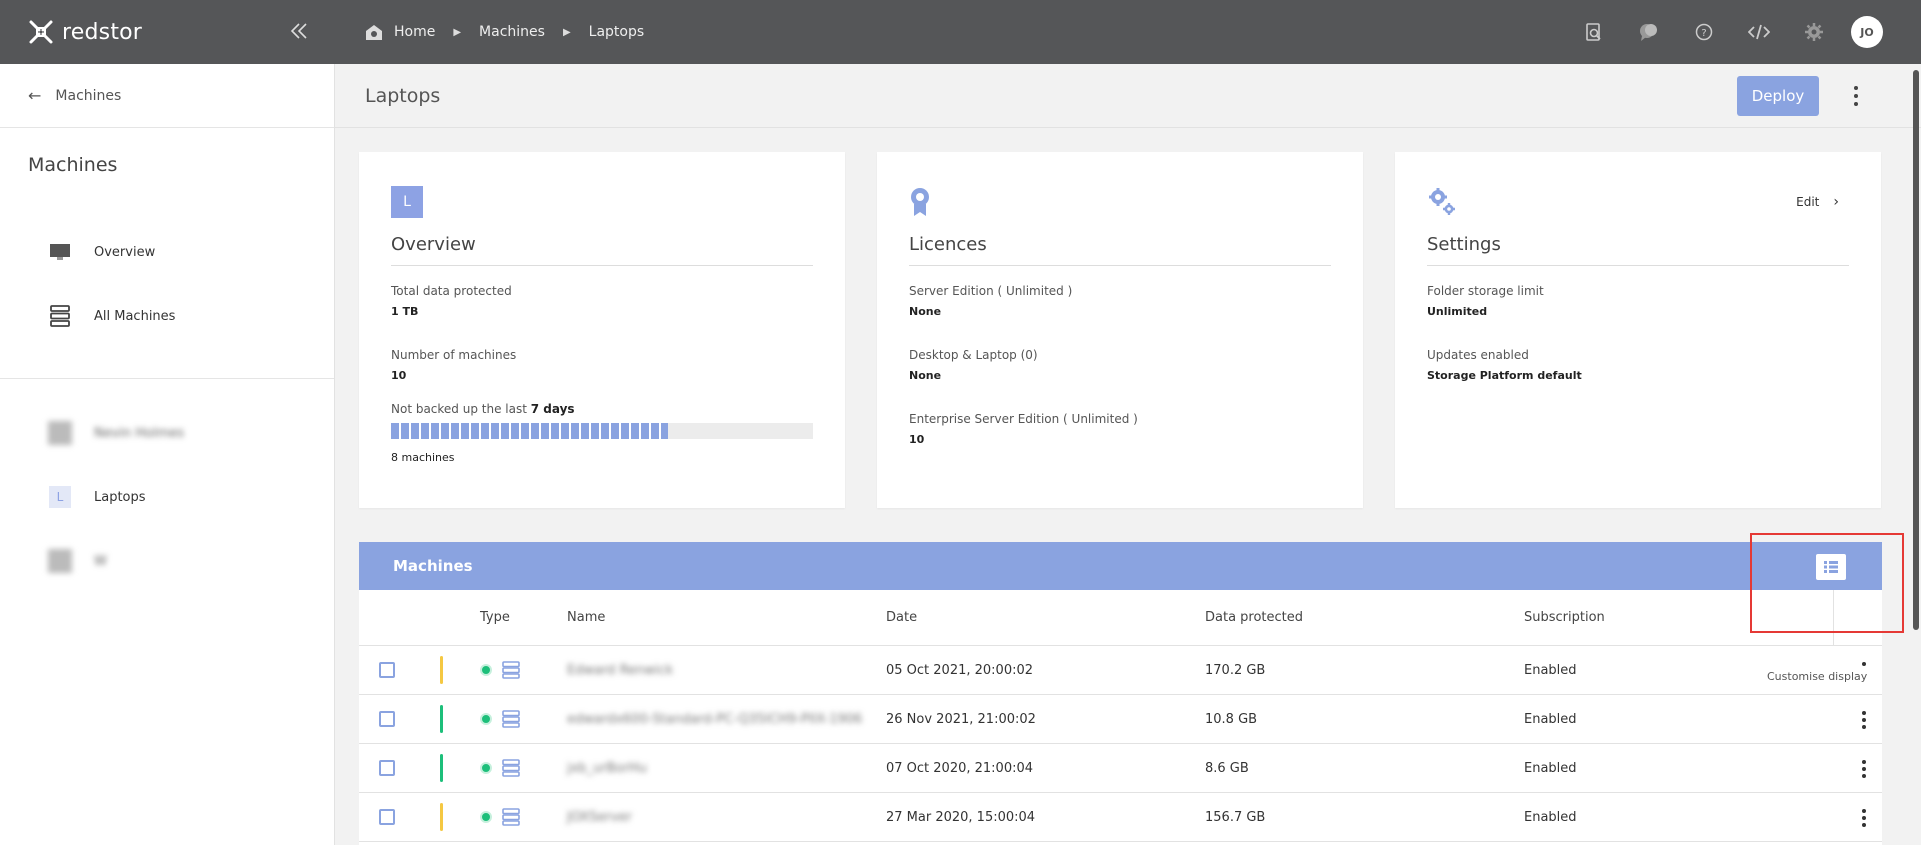 This screenshot has height=845, width=1921. I want to click on brand-name: redstor, so click(102, 32).